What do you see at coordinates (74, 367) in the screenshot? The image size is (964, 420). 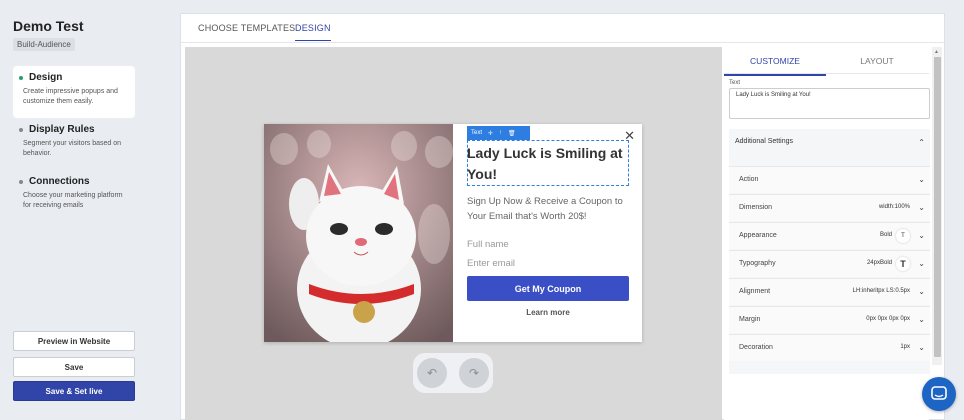 I see `save-button: Save` at bounding box center [74, 367].